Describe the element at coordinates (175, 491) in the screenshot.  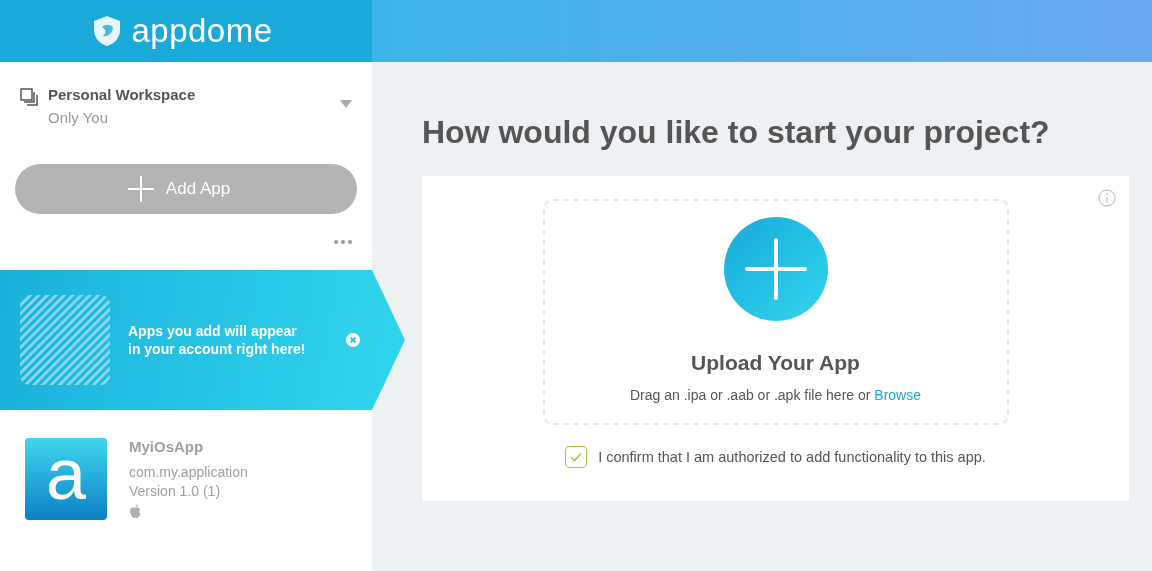
I see `app-version: Version 1.0 (1)` at that location.